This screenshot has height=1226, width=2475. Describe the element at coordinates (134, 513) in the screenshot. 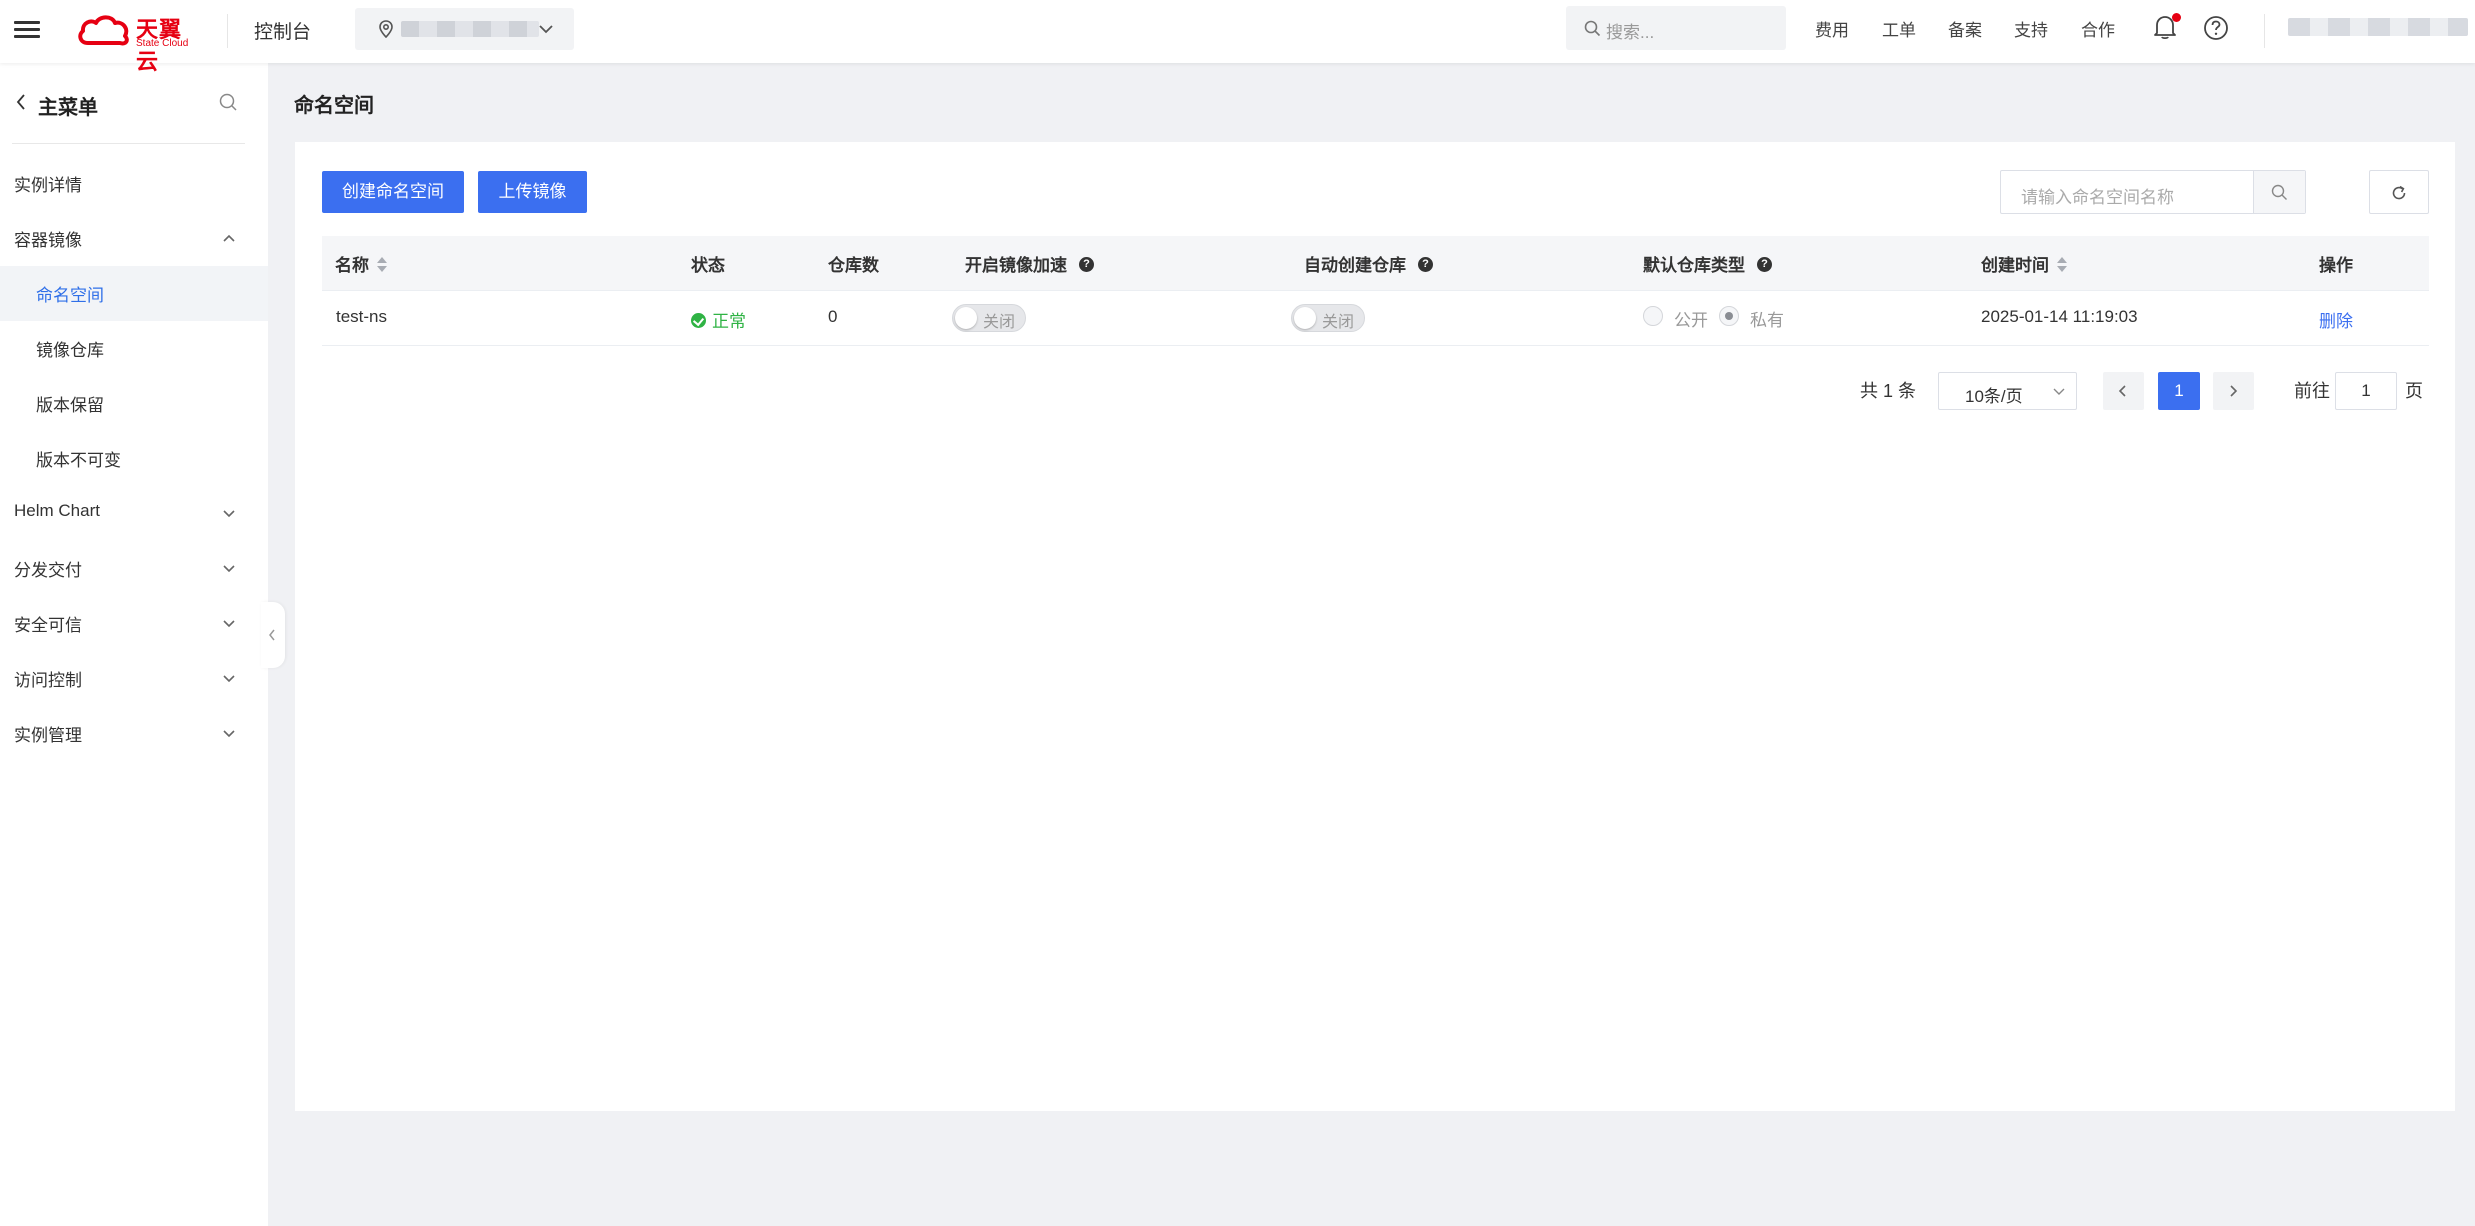

I see `sidebar-item-helm-chart: Helm Chart` at that location.